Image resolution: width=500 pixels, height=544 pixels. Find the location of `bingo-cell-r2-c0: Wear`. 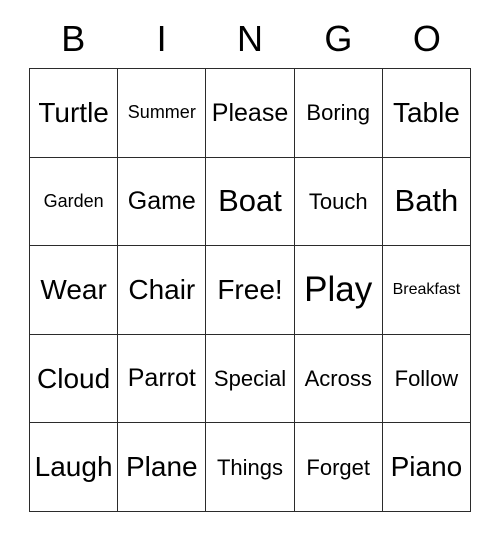

bingo-cell-r2-c0: Wear is located at coordinates (74, 290).